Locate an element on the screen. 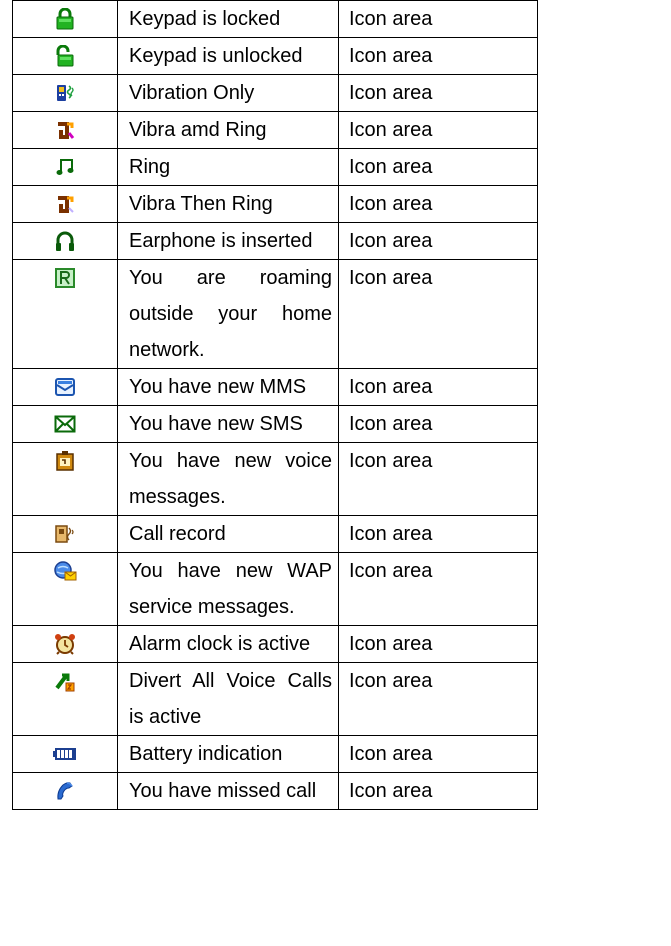  table-row: Alarm clock is active Icon area is located at coordinates (275, 644).